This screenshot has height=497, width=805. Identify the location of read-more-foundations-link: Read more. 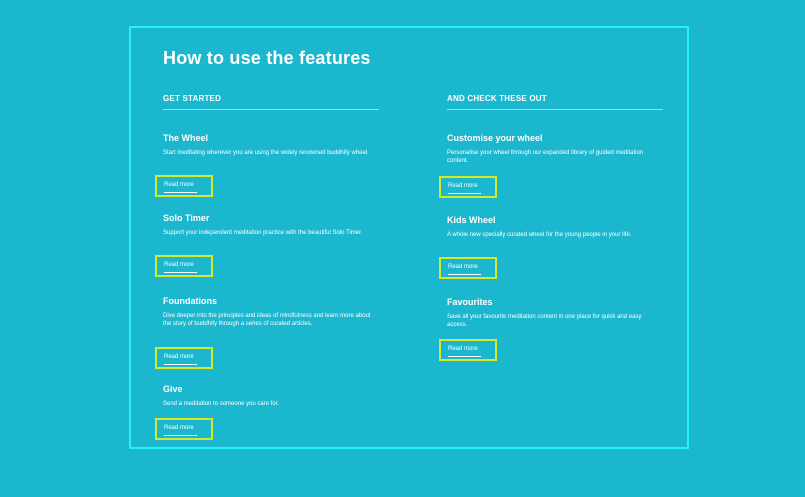
(184, 358).